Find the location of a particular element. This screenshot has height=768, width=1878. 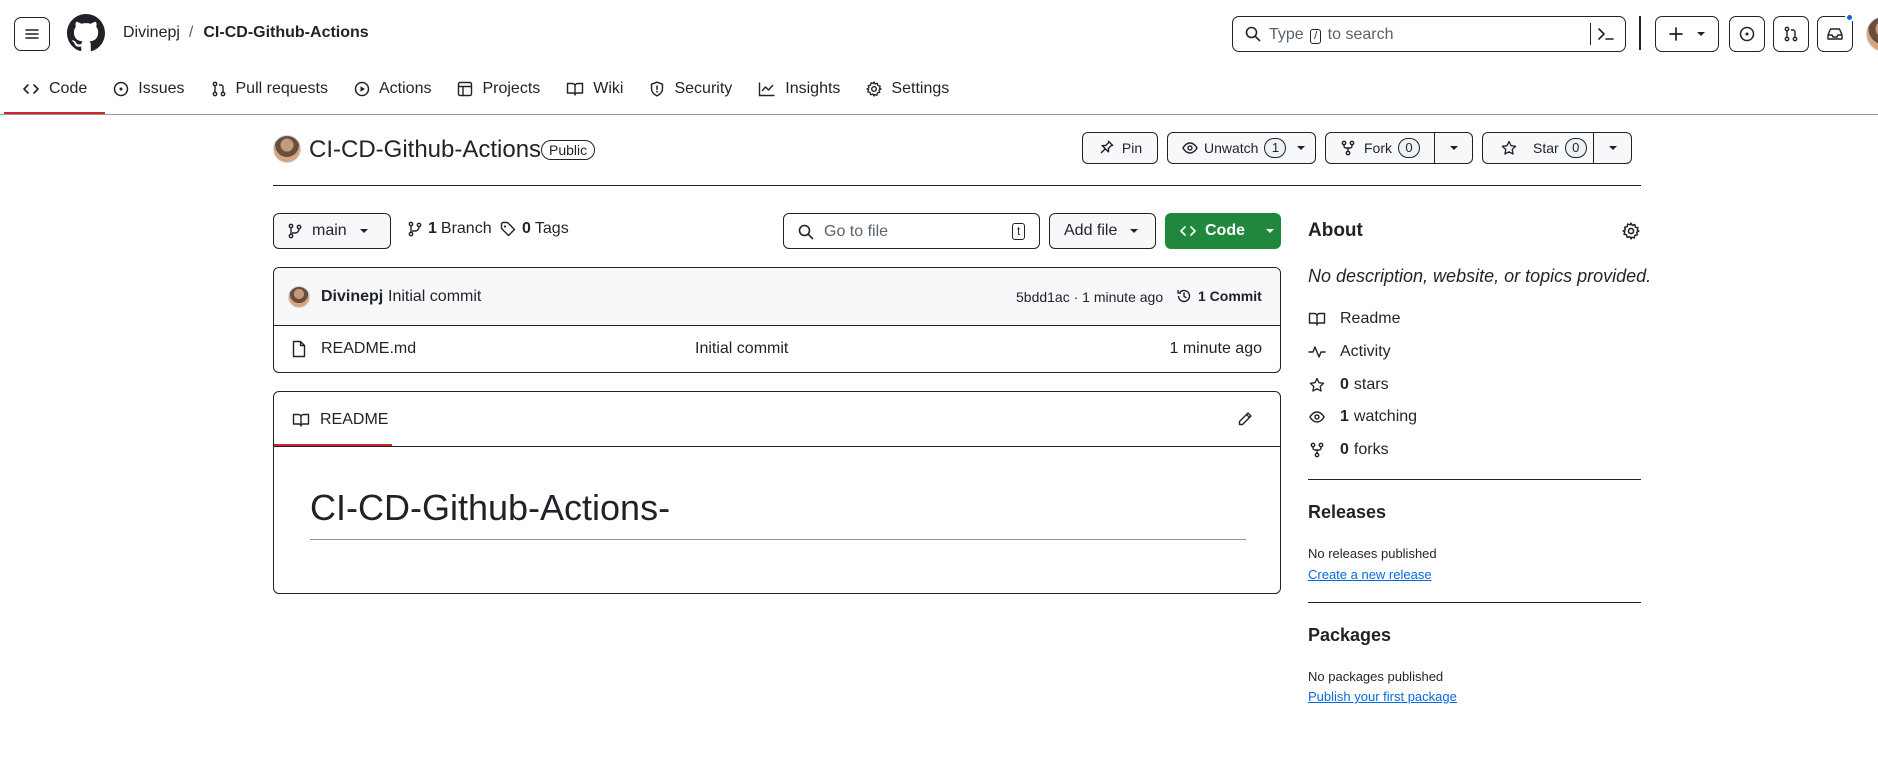

pin-button: Pin is located at coordinates (1120, 148).